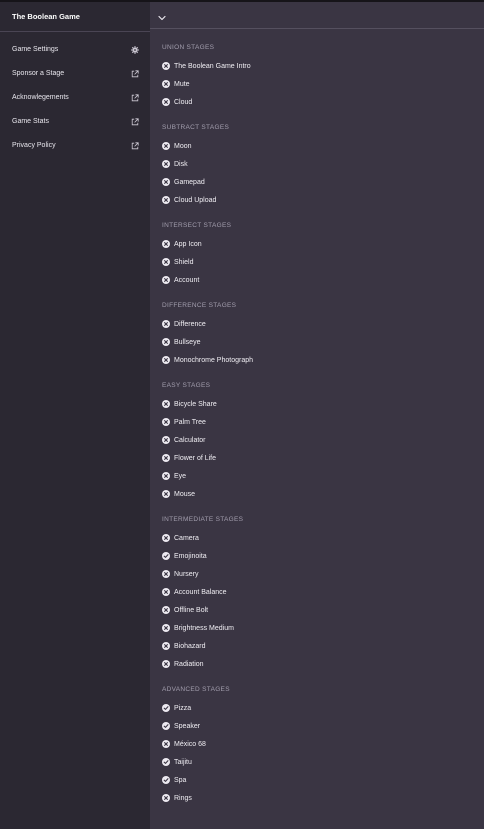 The image size is (484, 829). I want to click on stage-label: Account Balance, so click(200, 592).